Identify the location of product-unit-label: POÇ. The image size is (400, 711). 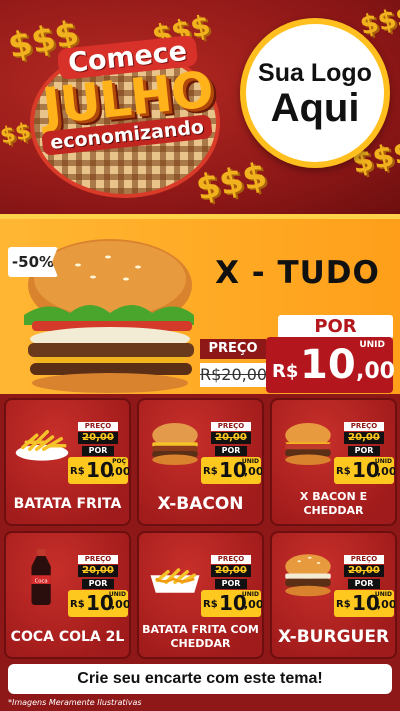
(119, 461).